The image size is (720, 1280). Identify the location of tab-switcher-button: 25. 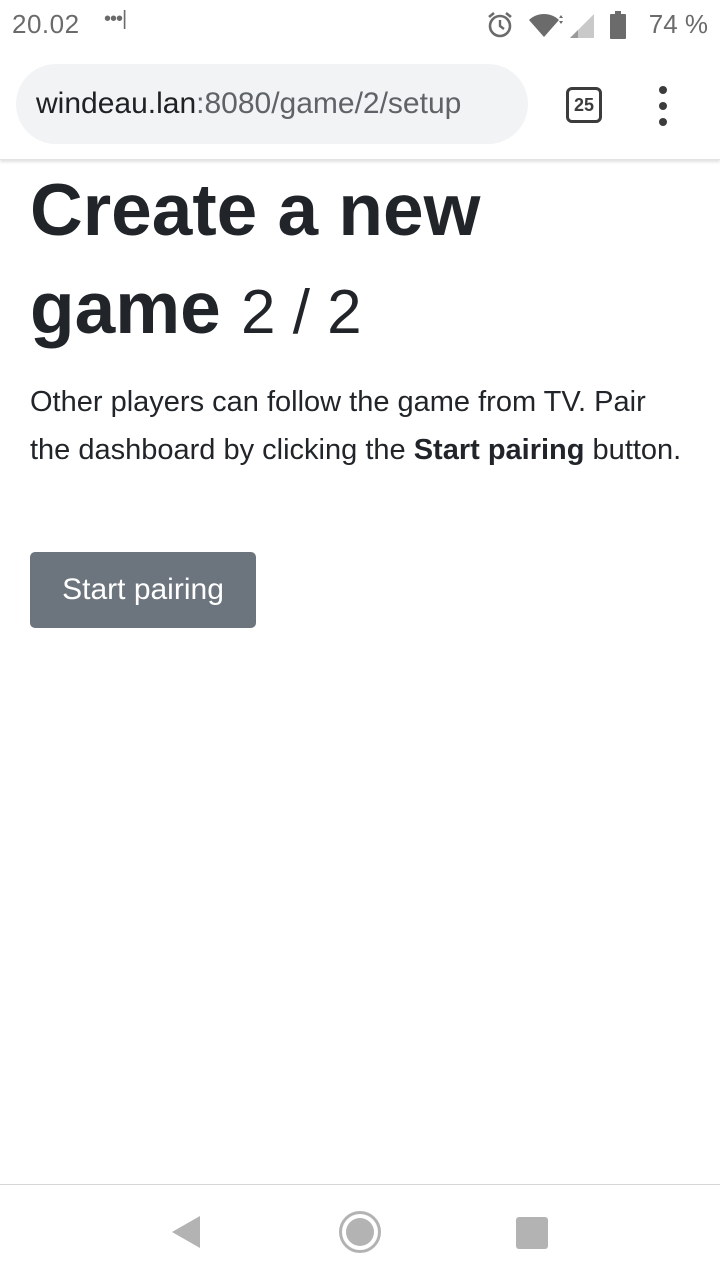
(584, 105).